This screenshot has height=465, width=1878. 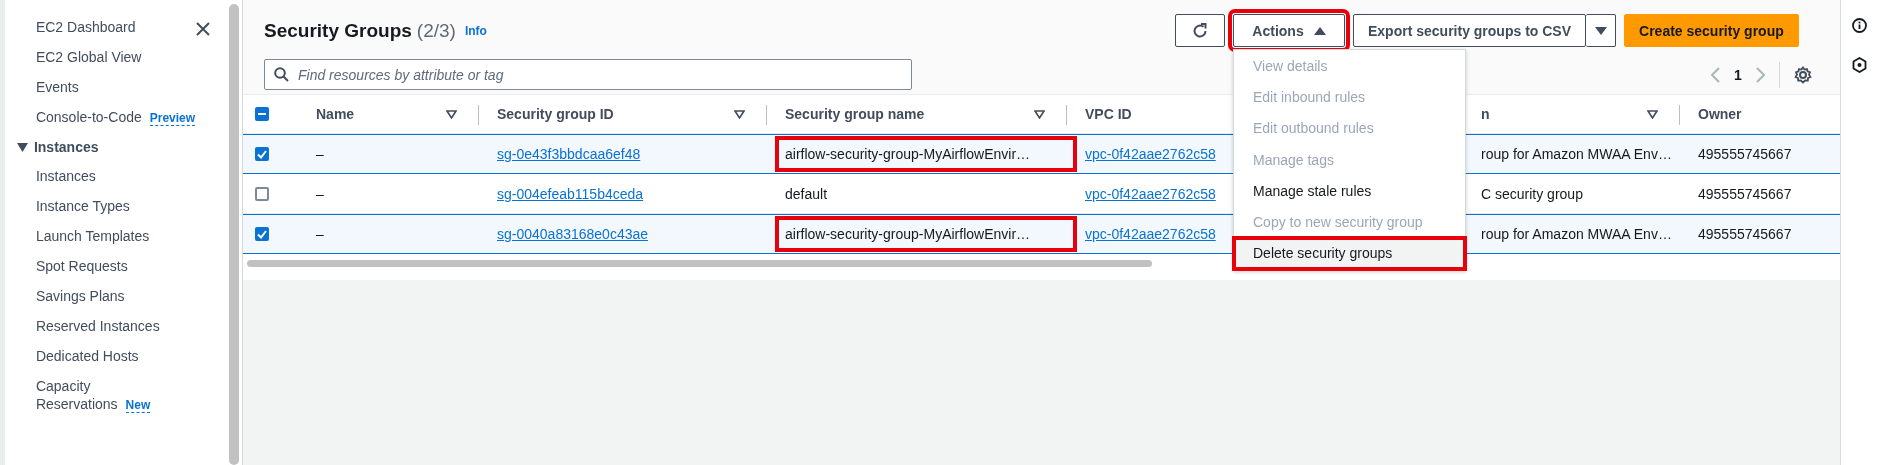 What do you see at coordinates (1738, 75) in the screenshot?
I see `page-number: 1` at bounding box center [1738, 75].